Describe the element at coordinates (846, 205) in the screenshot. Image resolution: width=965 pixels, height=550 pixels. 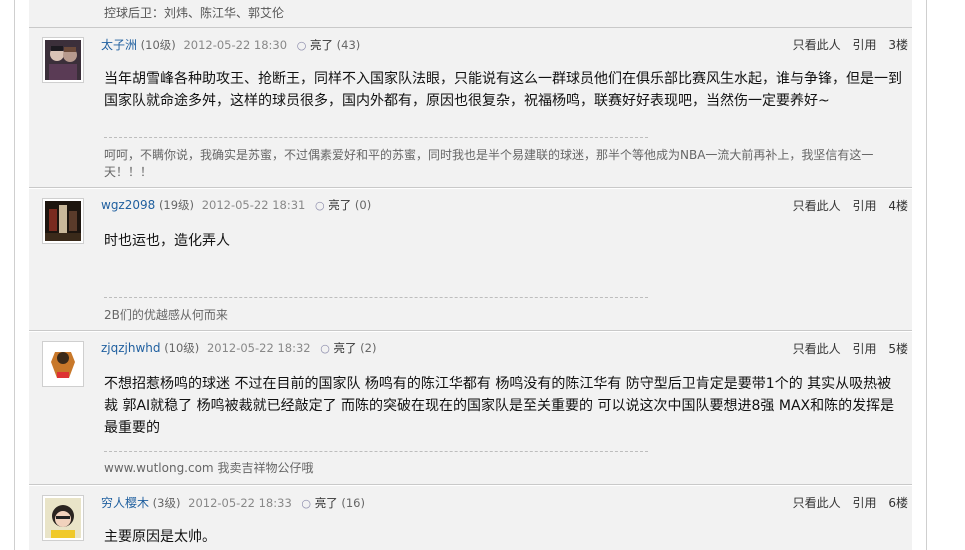
I see `post-actions: 只看此人 引用 4楼` at that location.